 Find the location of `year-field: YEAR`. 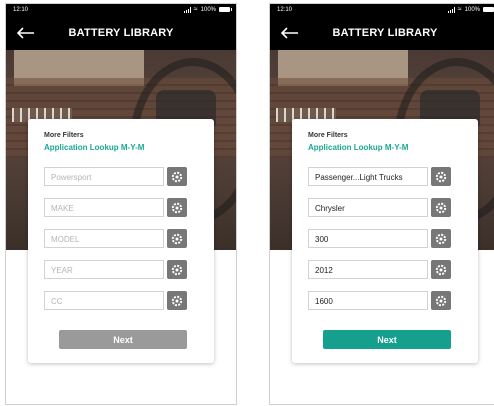

year-field: YEAR is located at coordinates (104, 269).